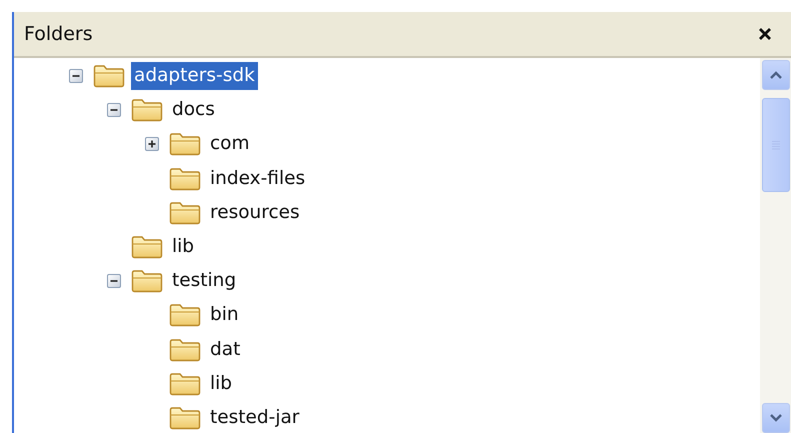 The height and width of the screenshot is (433, 791). Describe the element at coordinates (230, 144) in the screenshot. I see `folder-item: com` at that location.